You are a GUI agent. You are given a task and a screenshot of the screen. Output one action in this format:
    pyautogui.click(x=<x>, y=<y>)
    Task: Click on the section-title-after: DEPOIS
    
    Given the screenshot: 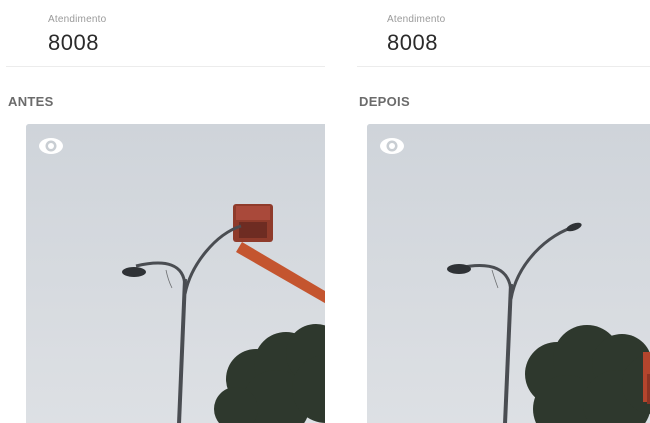 What is the action you would take?
    pyautogui.click(x=384, y=101)
    